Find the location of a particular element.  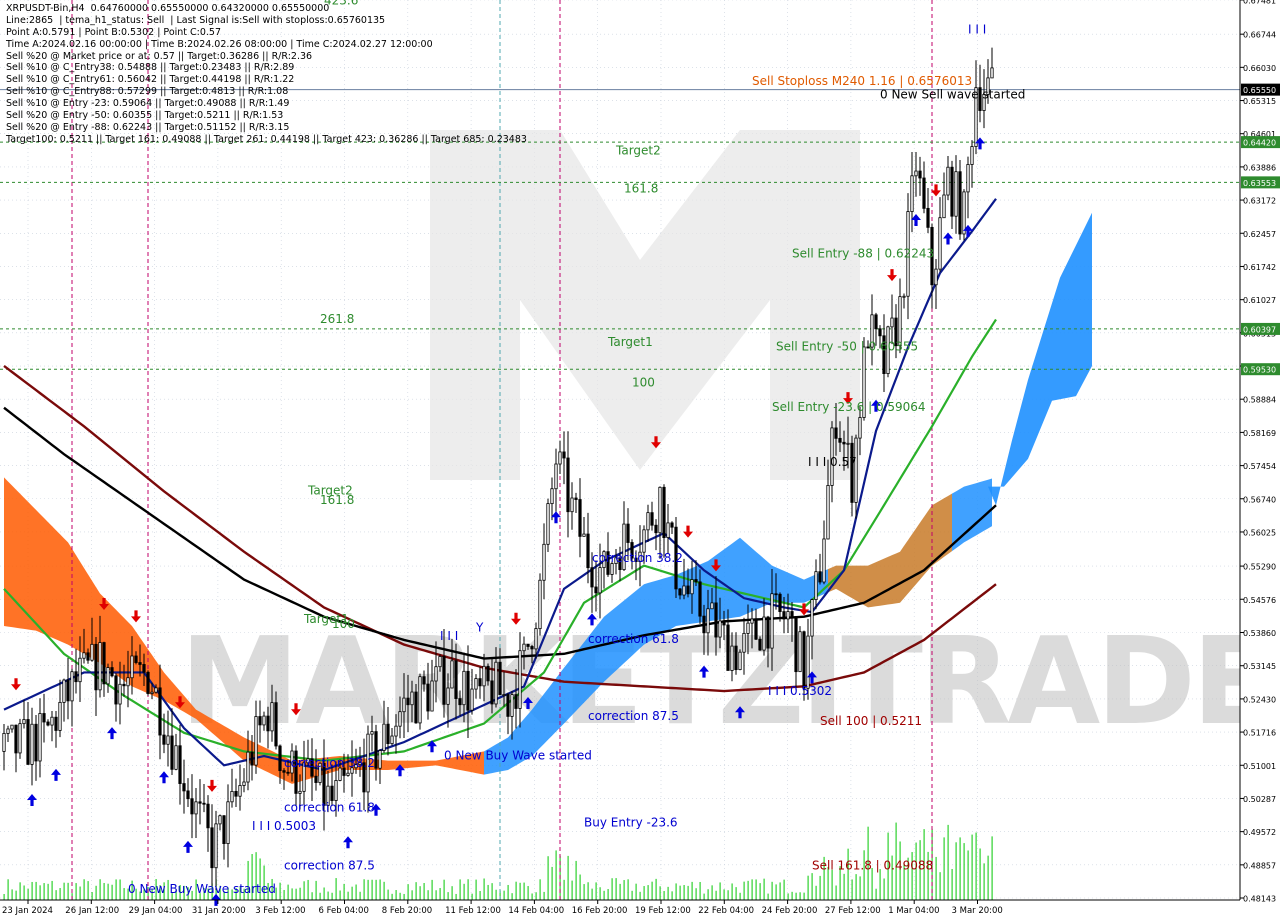

price-tick-label: 0.51716 is located at coordinates (1259, 733).